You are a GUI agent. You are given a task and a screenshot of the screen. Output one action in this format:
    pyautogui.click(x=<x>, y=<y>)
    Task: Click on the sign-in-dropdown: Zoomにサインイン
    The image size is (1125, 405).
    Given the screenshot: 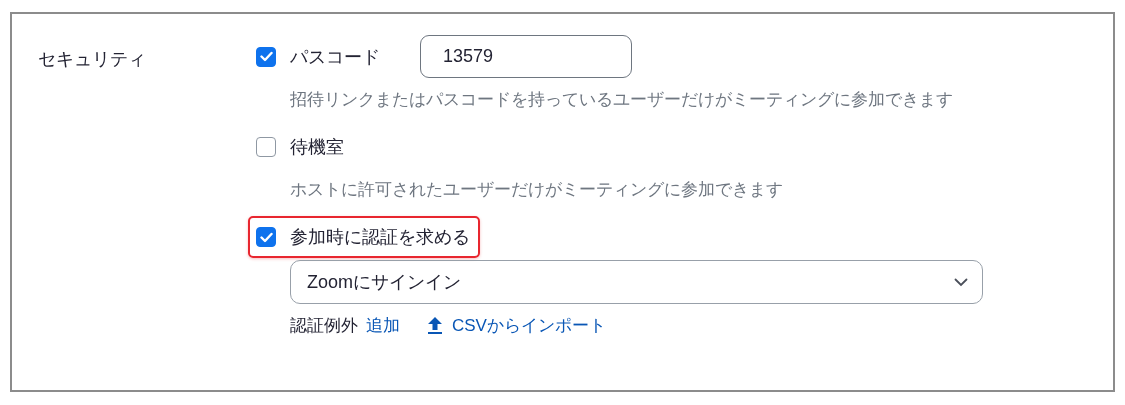 What is the action you would take?
    pyautogui.click(x=636, y=282)
    